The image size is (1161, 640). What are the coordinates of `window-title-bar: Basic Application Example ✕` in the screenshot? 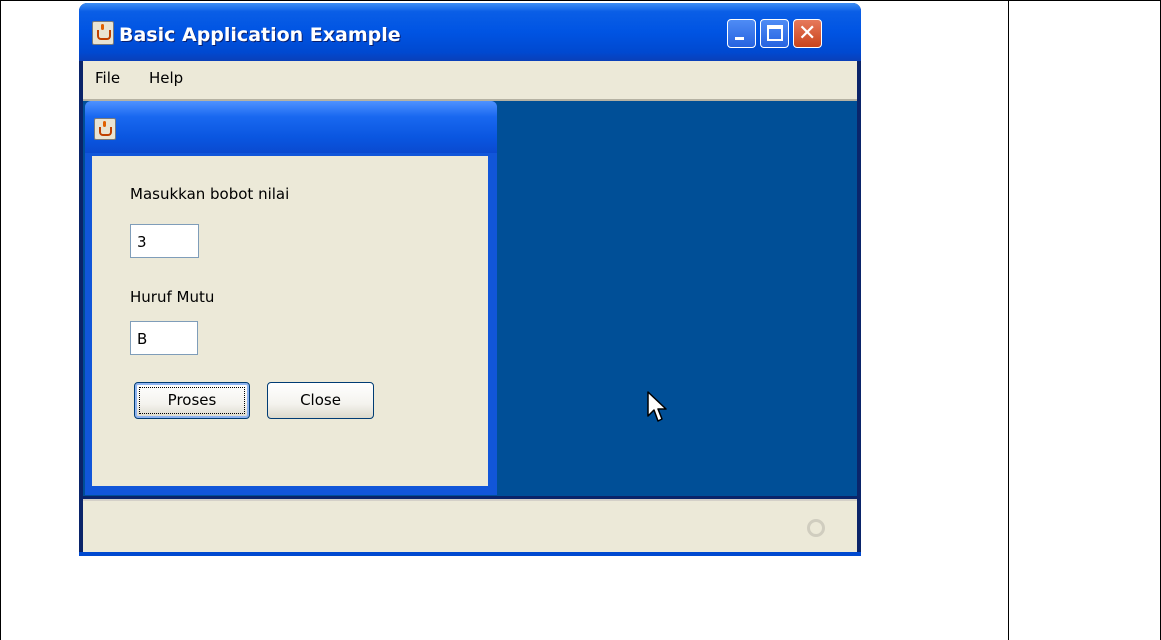 It's located at (470, 32).